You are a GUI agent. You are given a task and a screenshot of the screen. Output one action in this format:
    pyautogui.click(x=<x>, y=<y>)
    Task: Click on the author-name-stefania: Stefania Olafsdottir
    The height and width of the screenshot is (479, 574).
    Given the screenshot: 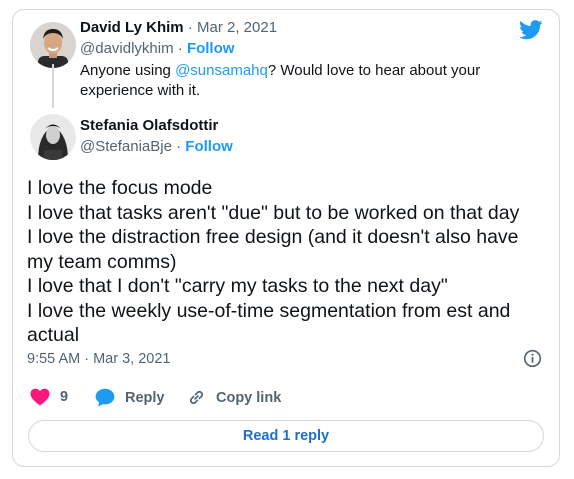 What is the action you would take?
    pyautogui.click(x=149, y=125)
    